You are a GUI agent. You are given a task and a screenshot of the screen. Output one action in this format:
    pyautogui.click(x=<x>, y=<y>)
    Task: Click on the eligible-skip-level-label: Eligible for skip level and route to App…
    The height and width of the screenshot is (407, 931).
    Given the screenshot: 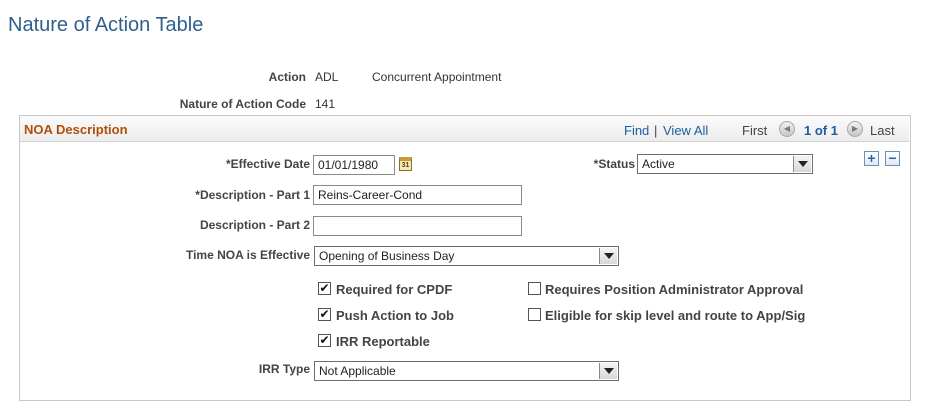 What is the action you would take?
    pyautogui.click(x=675, y=315)
    